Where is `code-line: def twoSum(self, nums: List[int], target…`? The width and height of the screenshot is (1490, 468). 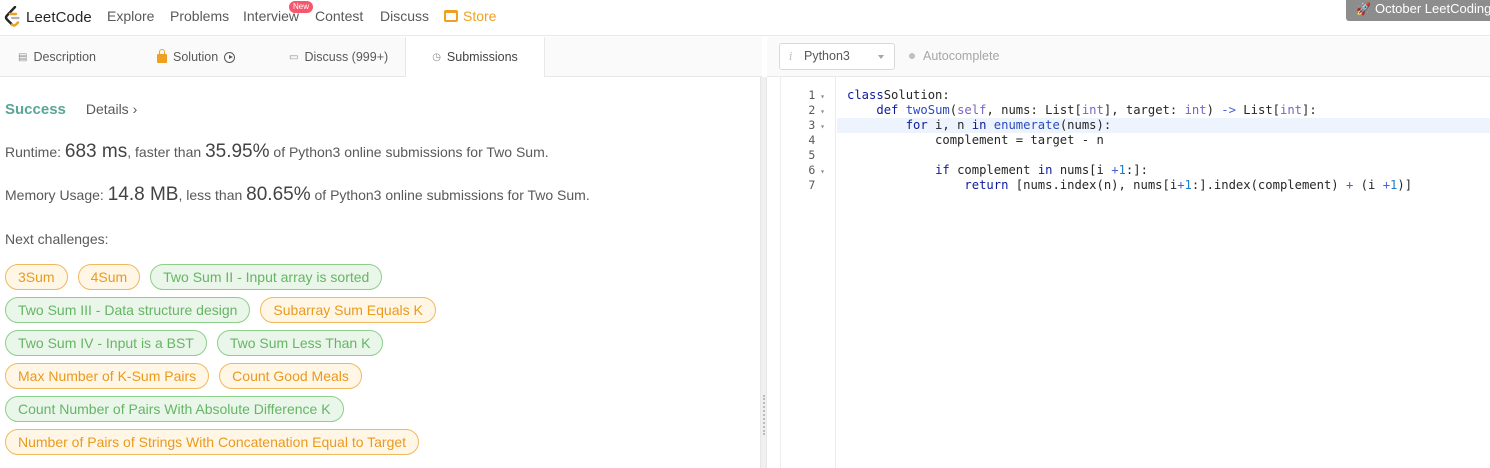 code-line: def twoSum(self, nums: List[int], target… is located at coordinates (1163, 110).